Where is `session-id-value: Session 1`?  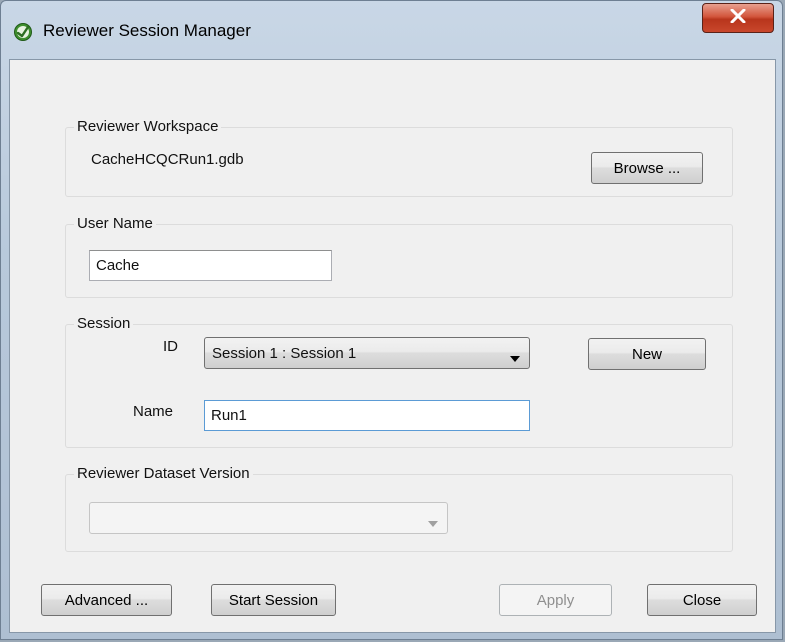 session-id-value: Session 1 is located at coordinates (284, 353).